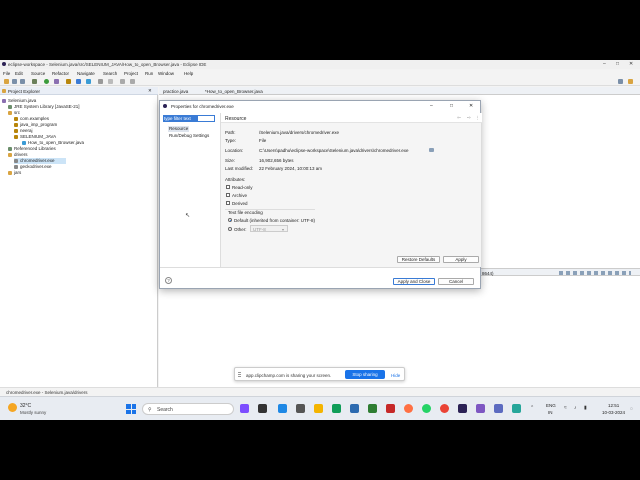 The height and width of the screenshot is (480, 640). I want to click on notification-icon: ◌, so click(631, 409).